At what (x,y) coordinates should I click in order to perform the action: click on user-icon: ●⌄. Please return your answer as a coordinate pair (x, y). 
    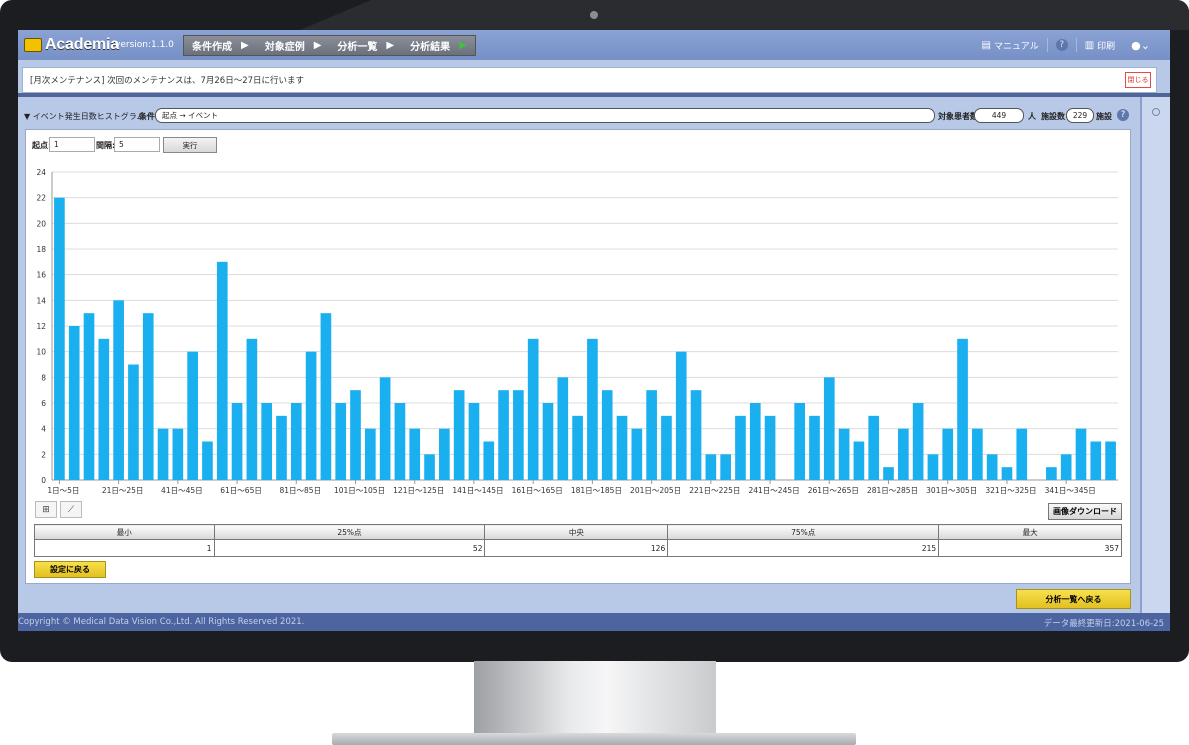
    Looking at the image, I should click on (1140, 45).